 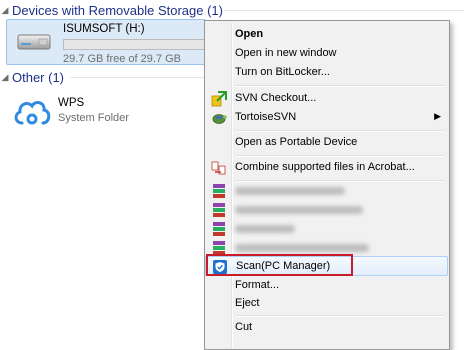 I want to click on menu-item-open-new-window: Open in new window, so click(x=327, y=54).